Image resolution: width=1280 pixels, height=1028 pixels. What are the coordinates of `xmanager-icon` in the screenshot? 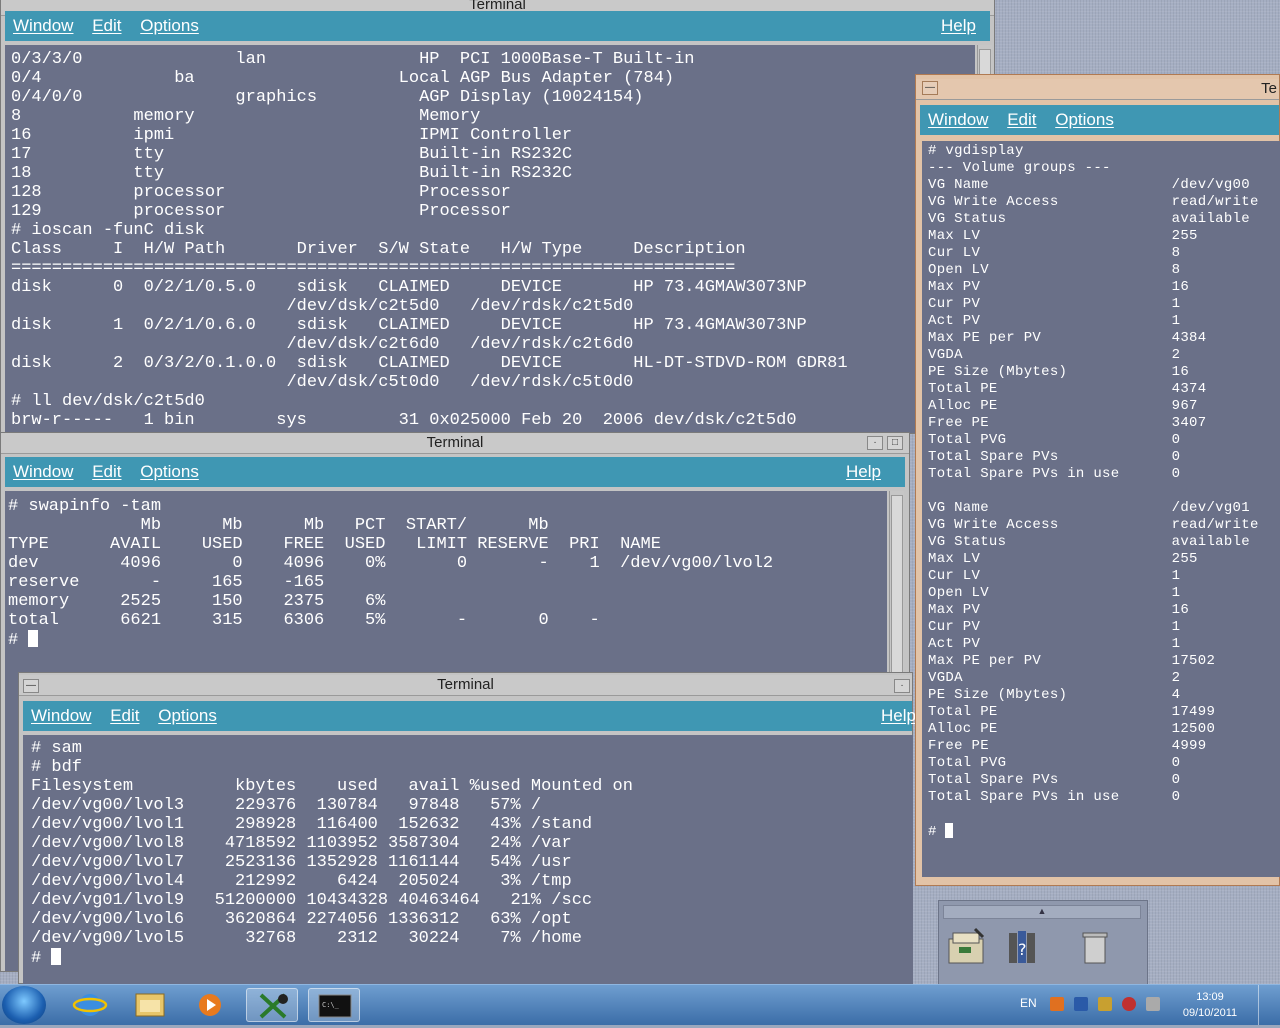 It's located at (272, 1005).